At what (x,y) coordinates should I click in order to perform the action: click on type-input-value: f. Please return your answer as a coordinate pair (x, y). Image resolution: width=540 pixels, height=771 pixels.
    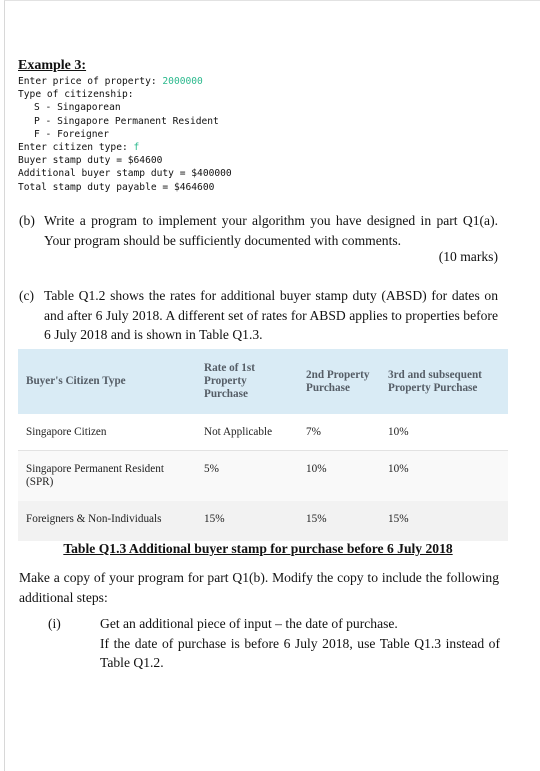
    Looking at the image, I should click on (136, 148).